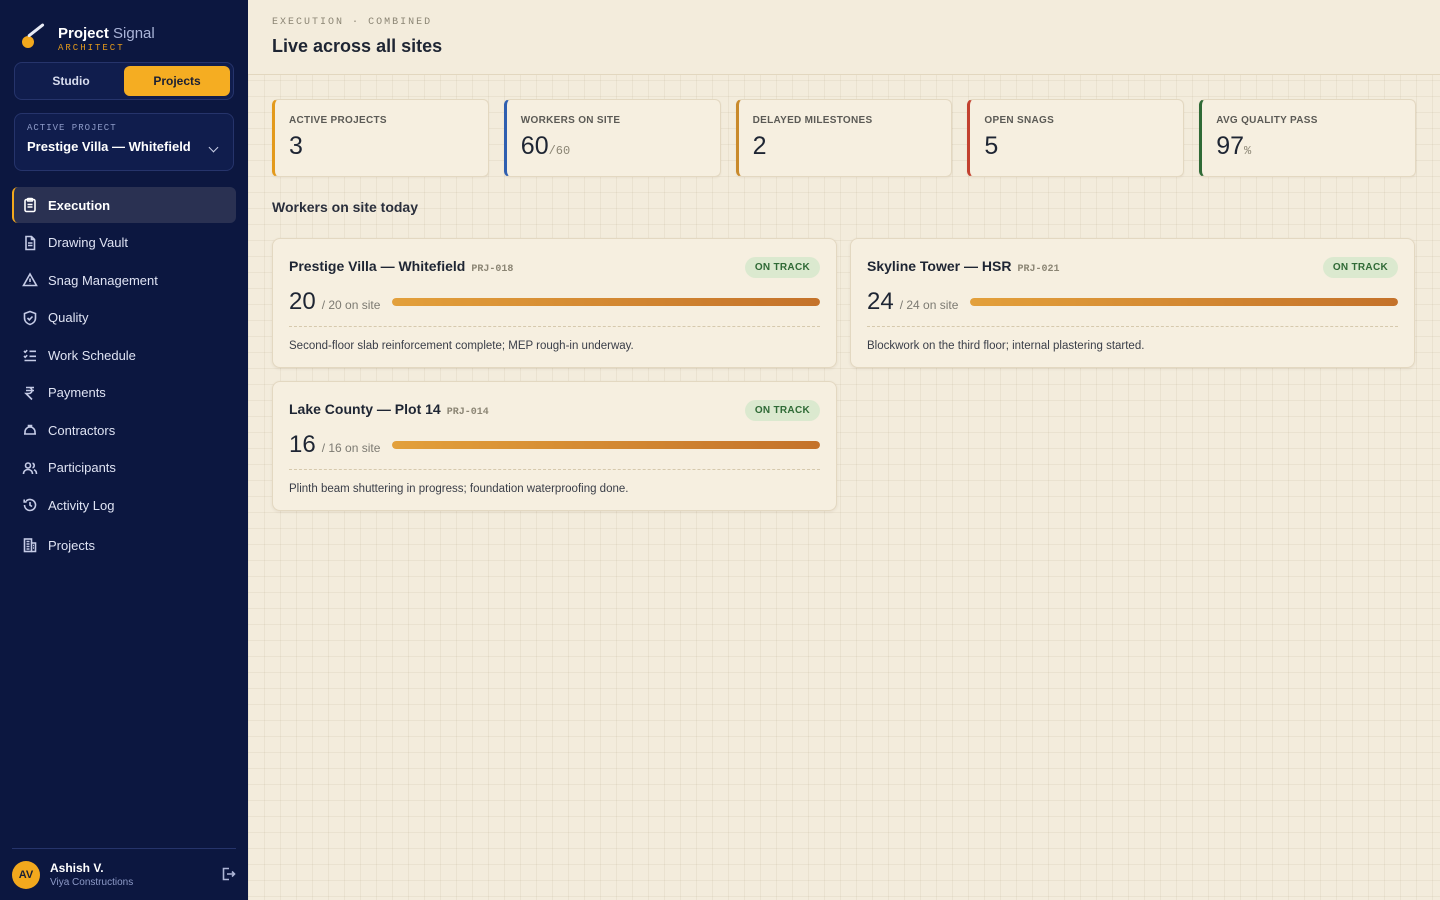 This screenshot has height=900, width=1440. What do you see at coordinates (30, 505) in the screenshot?
I see `history-icon` at bounding box center [30, 505].